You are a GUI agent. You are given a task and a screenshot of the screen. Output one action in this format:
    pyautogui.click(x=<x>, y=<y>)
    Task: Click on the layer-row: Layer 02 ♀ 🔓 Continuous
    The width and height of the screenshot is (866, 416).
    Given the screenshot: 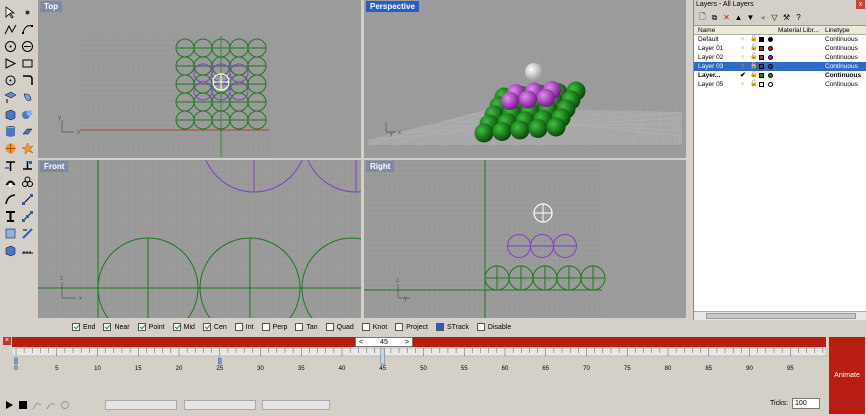 What is the action you would take?
    pyautogui.click(x=780, y=57)
    